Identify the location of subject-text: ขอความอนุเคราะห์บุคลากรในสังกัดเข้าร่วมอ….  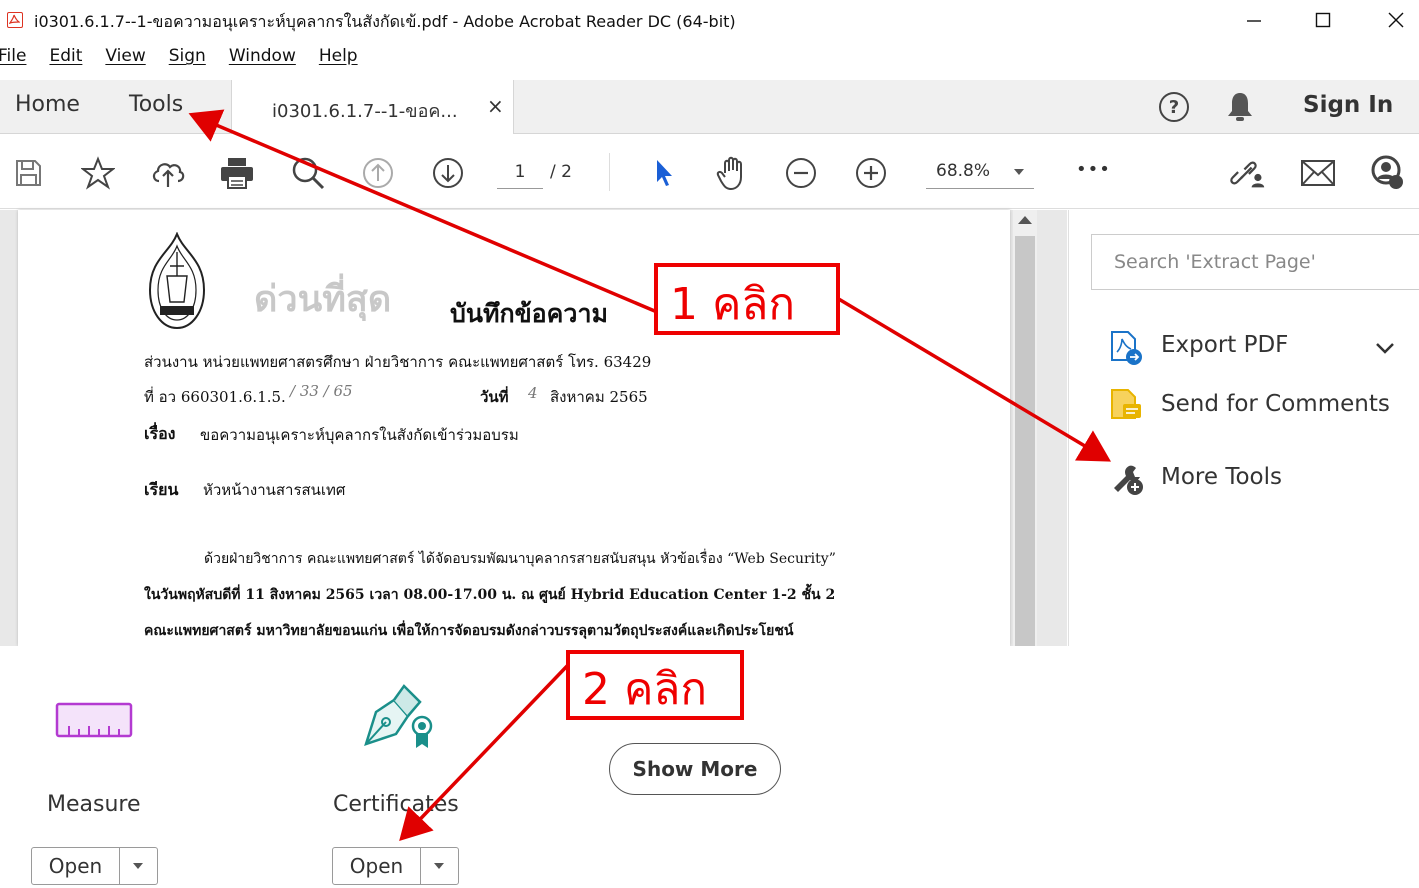
(359, 435).